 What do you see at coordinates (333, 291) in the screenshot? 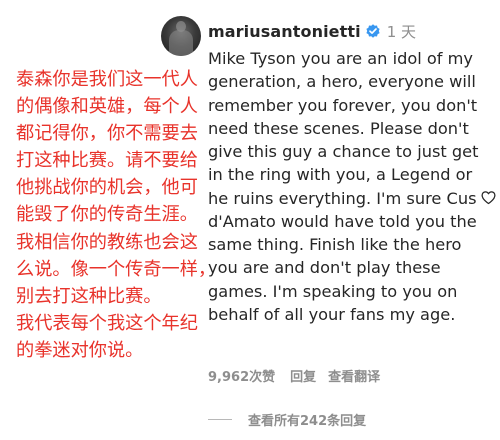
I see `comment-text-line: games. I'm speaking to you on` at bounding box center [333, 291].